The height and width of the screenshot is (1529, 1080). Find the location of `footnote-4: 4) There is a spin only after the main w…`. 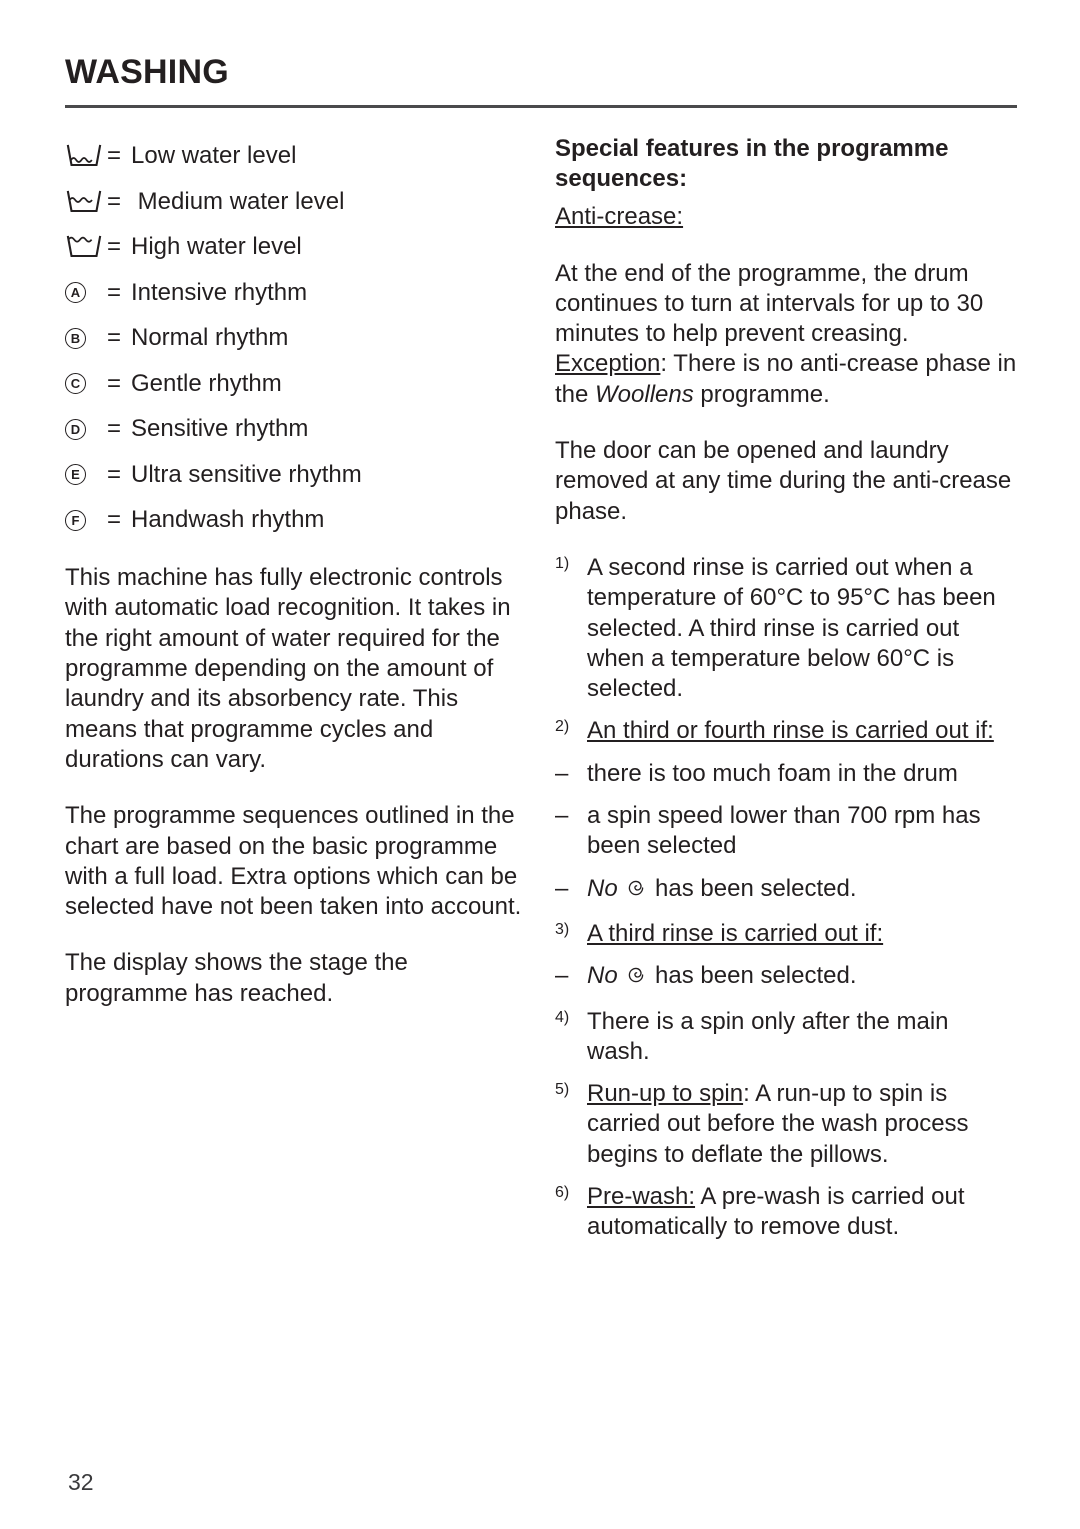

footnote-4: 4) There is a spin only after the main w… is located at coordinates (786, 1037).